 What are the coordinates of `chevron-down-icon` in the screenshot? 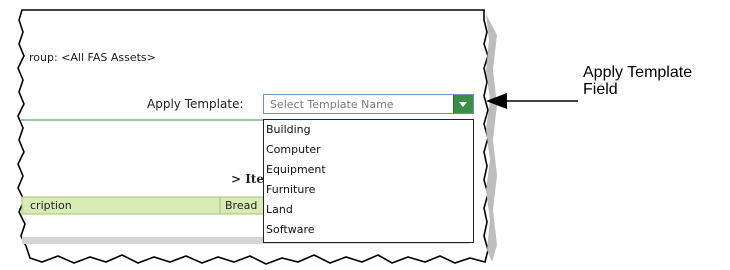 It's located at (463, 104).